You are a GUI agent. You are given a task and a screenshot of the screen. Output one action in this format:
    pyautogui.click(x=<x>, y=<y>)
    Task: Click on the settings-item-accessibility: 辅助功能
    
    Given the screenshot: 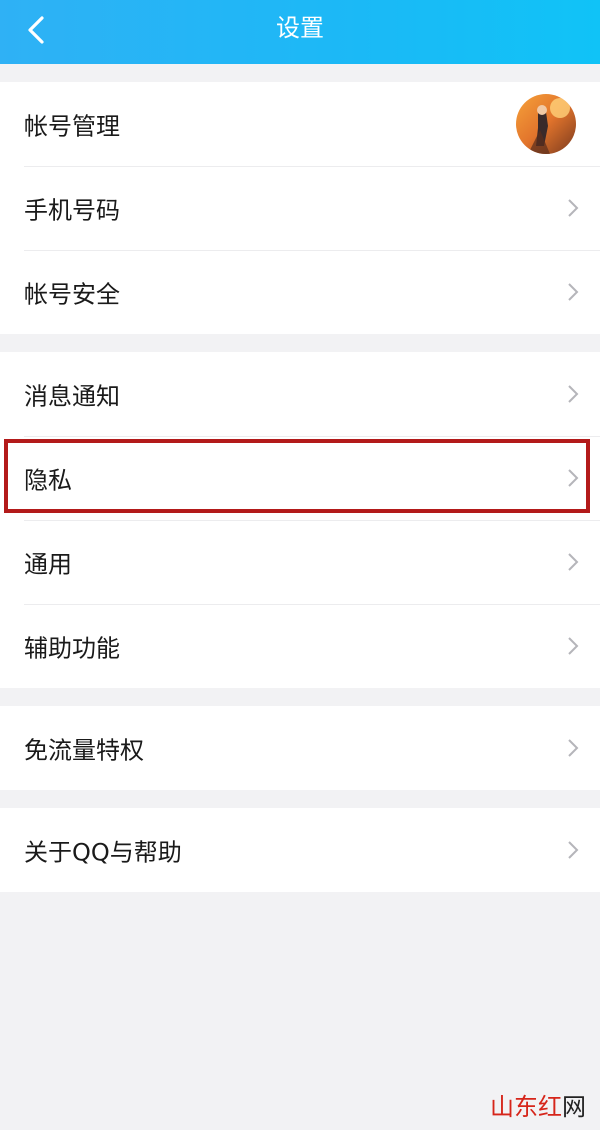 What is the action you would take?
    pyautogui.click(x=300, y=646)
    